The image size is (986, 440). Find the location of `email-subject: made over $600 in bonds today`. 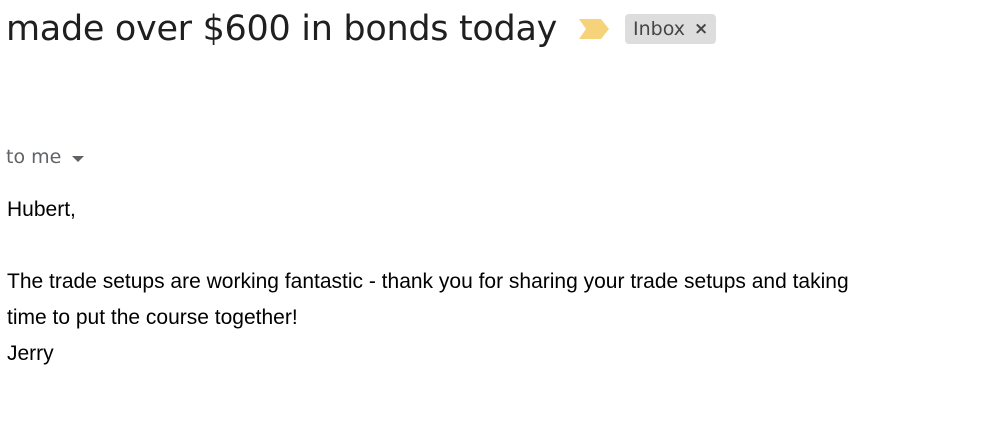

email-subject: made over $600 in bonds today is located at coordinates (282, 29).